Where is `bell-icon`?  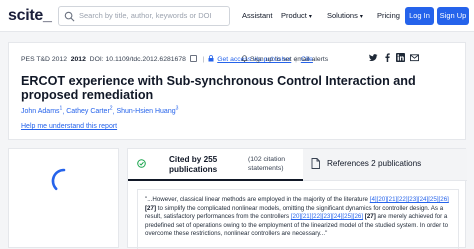 bell-icon is located at coordinates (244, 58).